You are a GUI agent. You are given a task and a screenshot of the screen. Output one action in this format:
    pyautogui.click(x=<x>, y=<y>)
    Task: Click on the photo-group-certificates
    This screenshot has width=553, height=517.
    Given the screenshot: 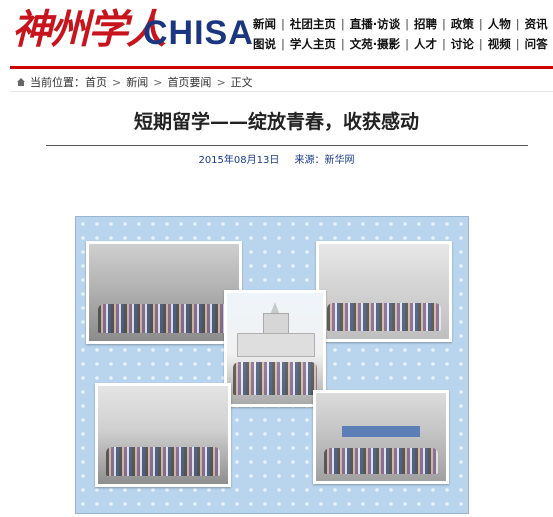 What is the action you would take?
    pyautogui.click(x=384, y=291)
    